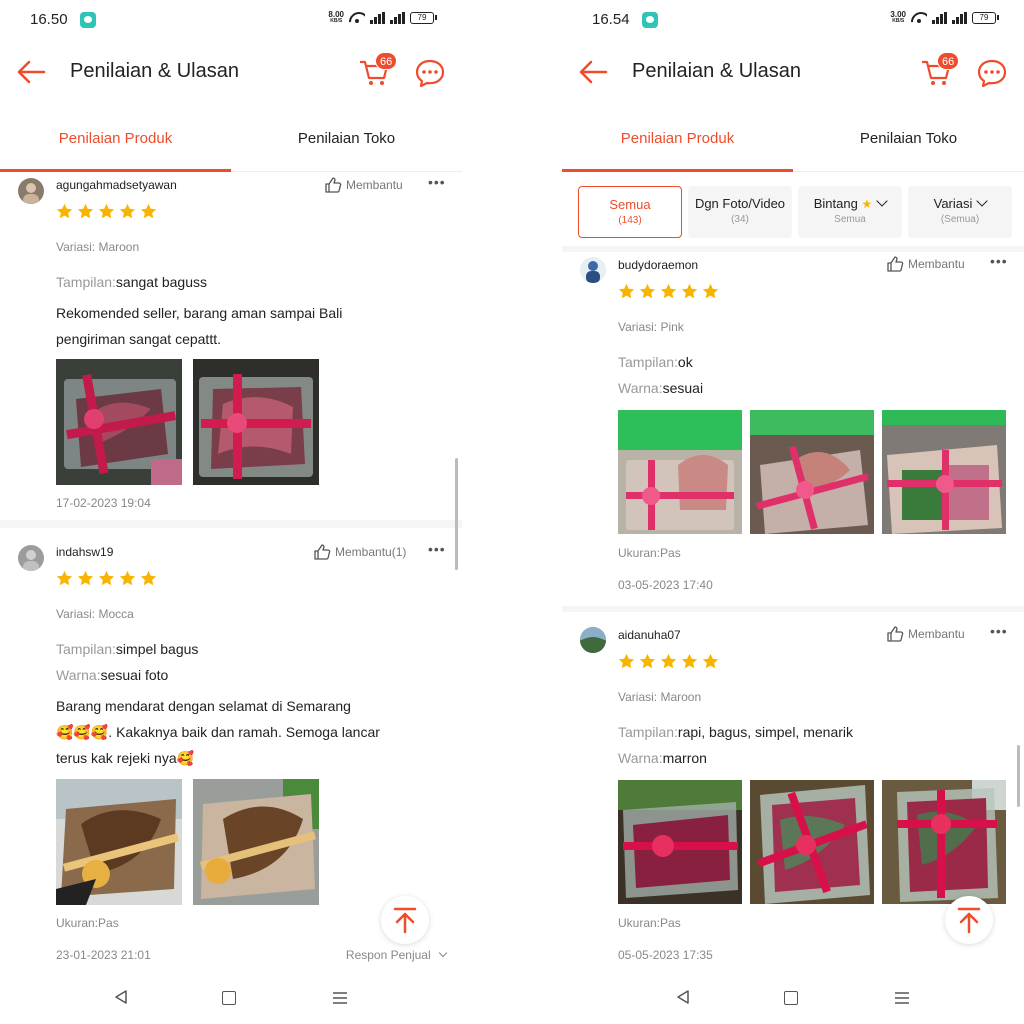 The width and height of the screenshot is (1024, 1024). What do you see at coordinates (336, 17) in the screenshot?
I see `network-speed: 8.00 KB/S` at bounding box center [336, 17].